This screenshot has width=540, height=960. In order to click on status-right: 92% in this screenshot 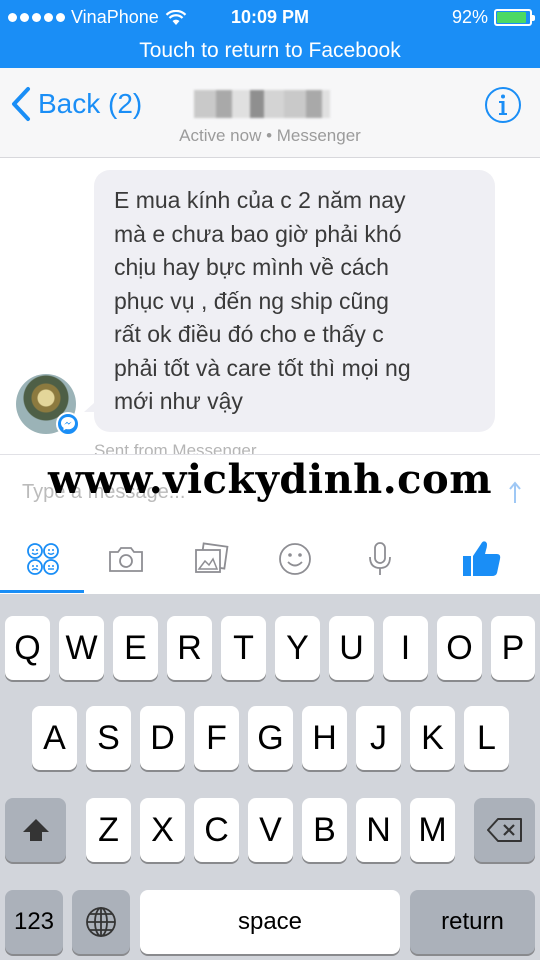, I will do `click(493, 17)`.